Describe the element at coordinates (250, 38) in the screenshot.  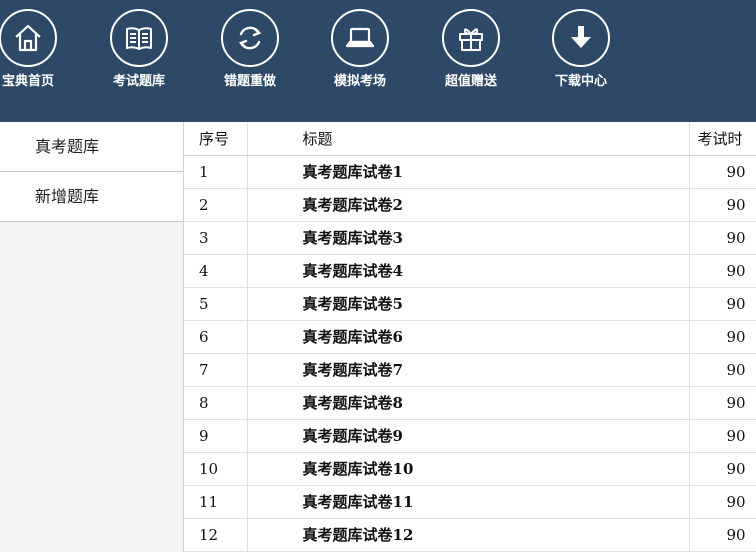
I see `refresh-icon` at that location.